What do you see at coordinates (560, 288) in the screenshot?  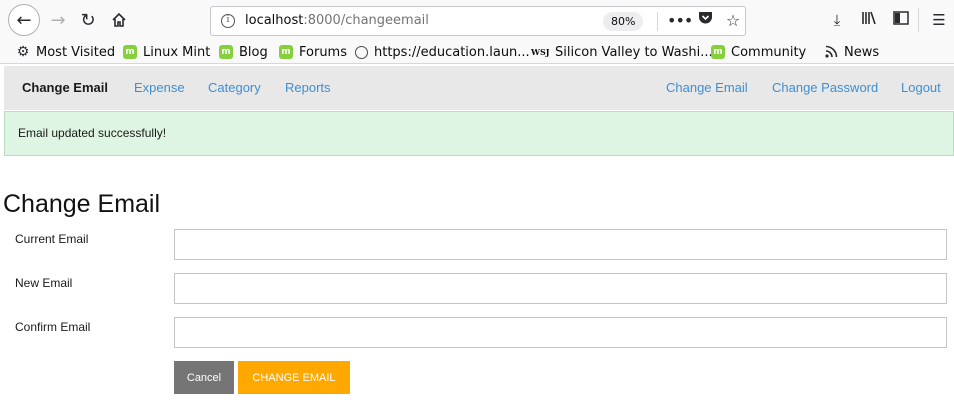 I see `new-email-field` at bounding box center [560, 288].